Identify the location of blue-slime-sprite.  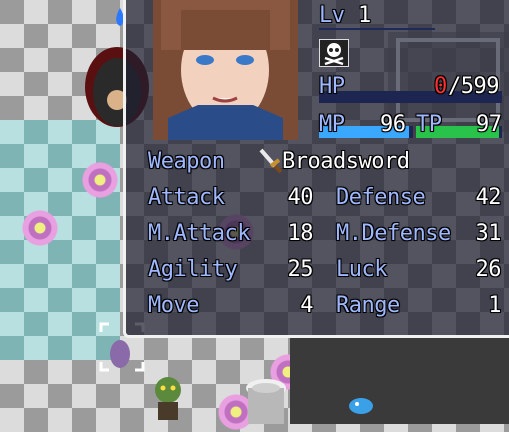
(361, 404).